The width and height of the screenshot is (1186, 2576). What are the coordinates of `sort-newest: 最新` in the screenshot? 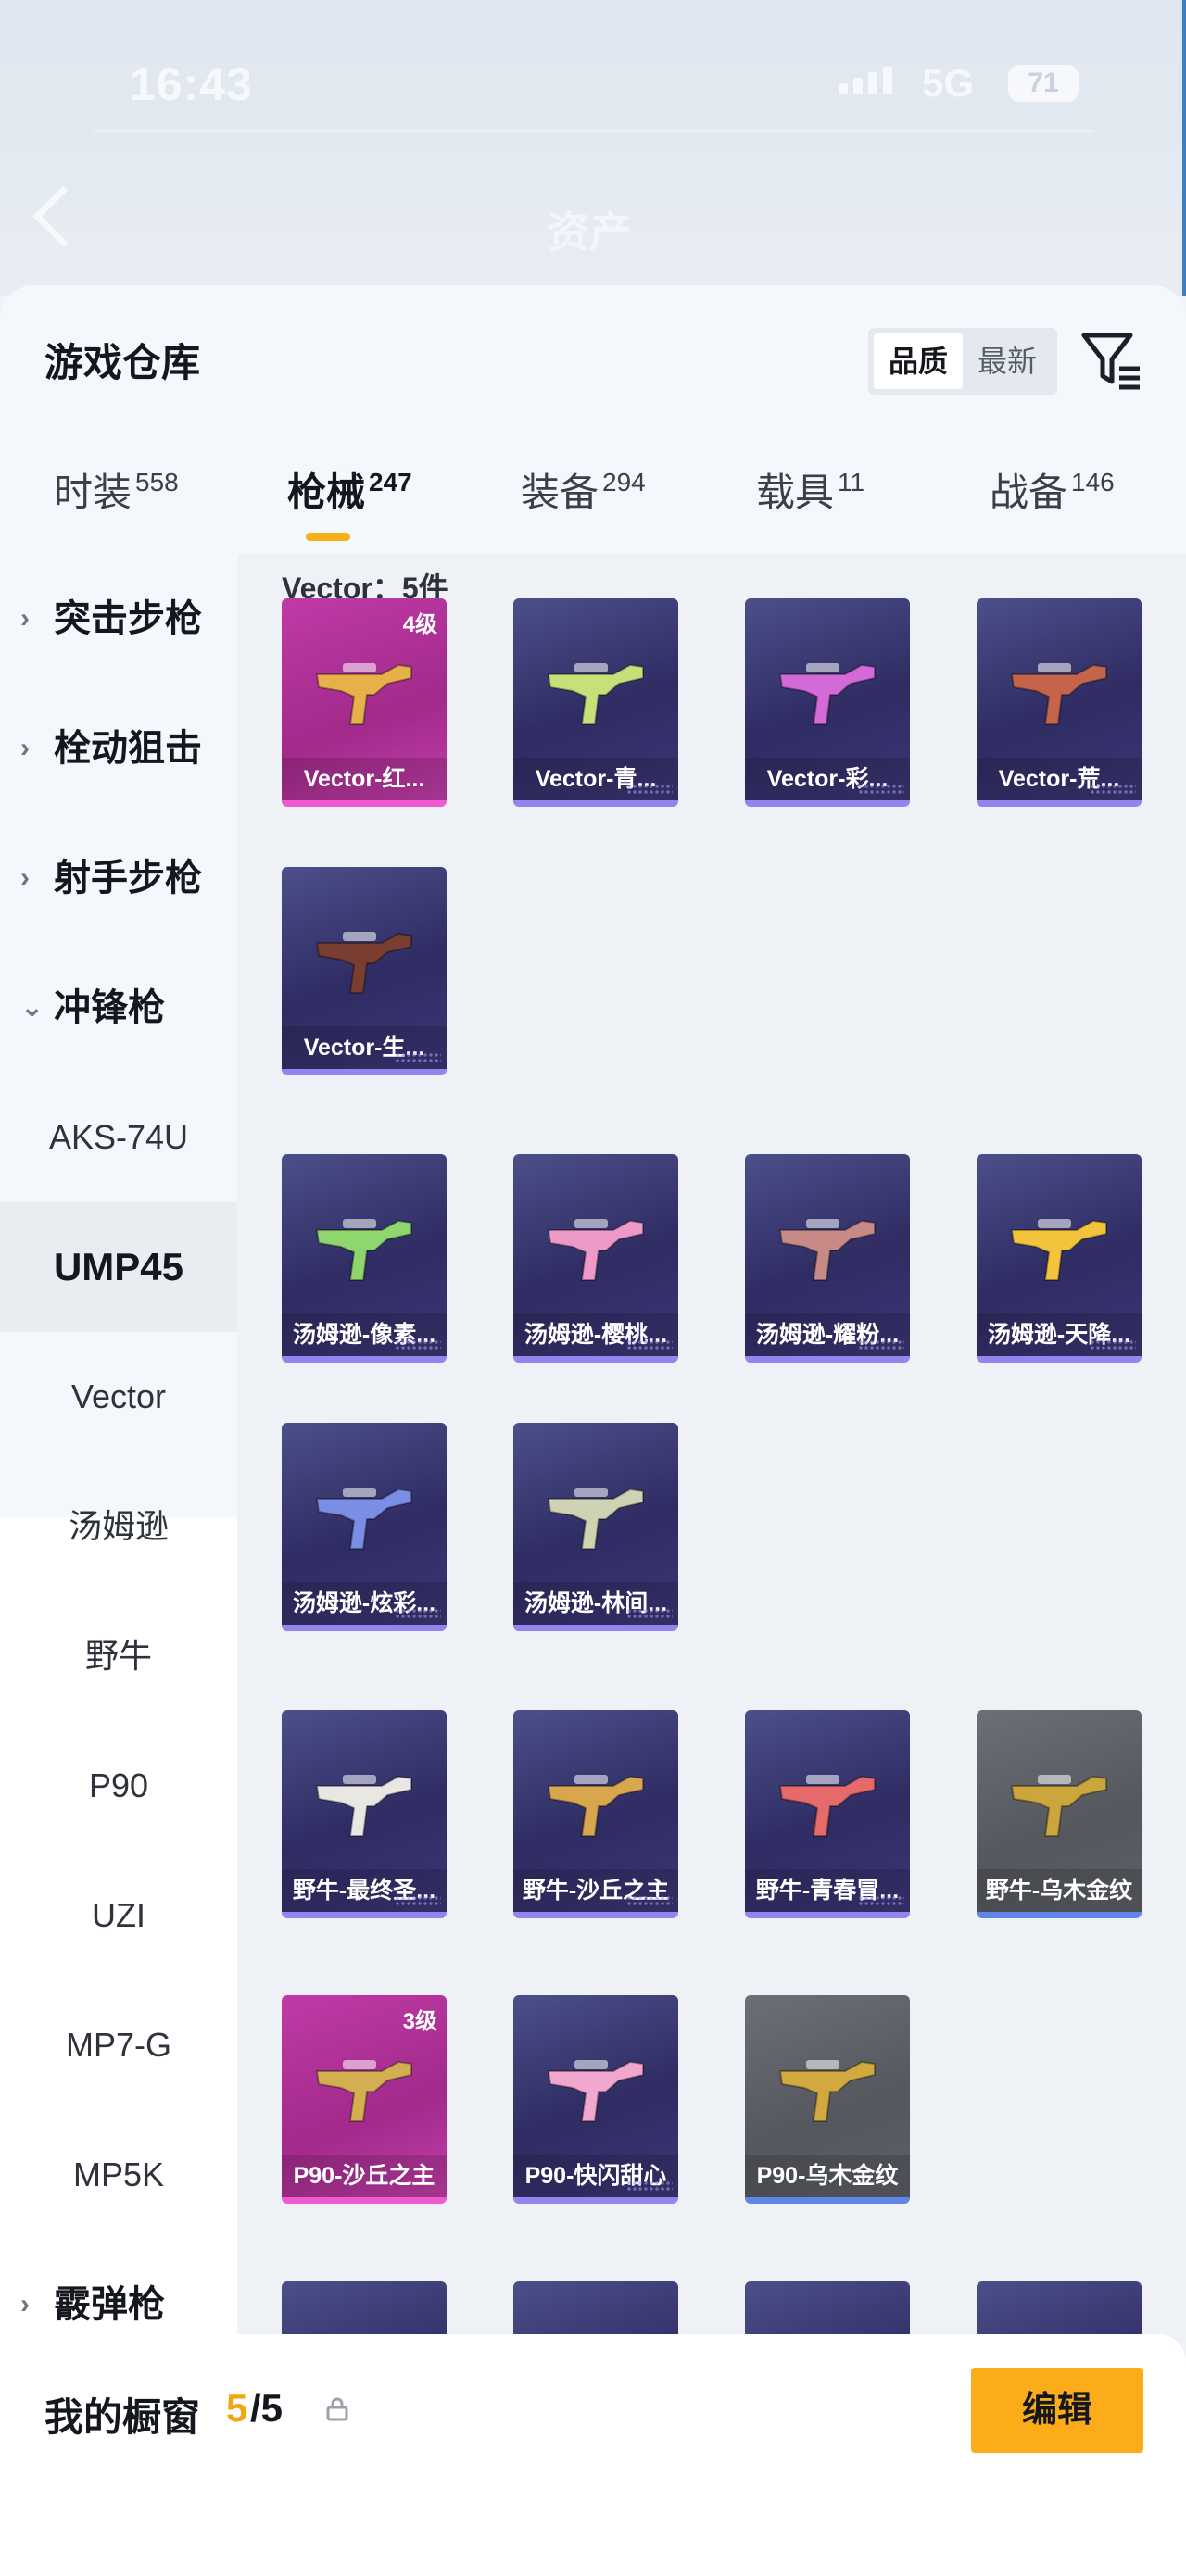 It's located at (1007, 361).